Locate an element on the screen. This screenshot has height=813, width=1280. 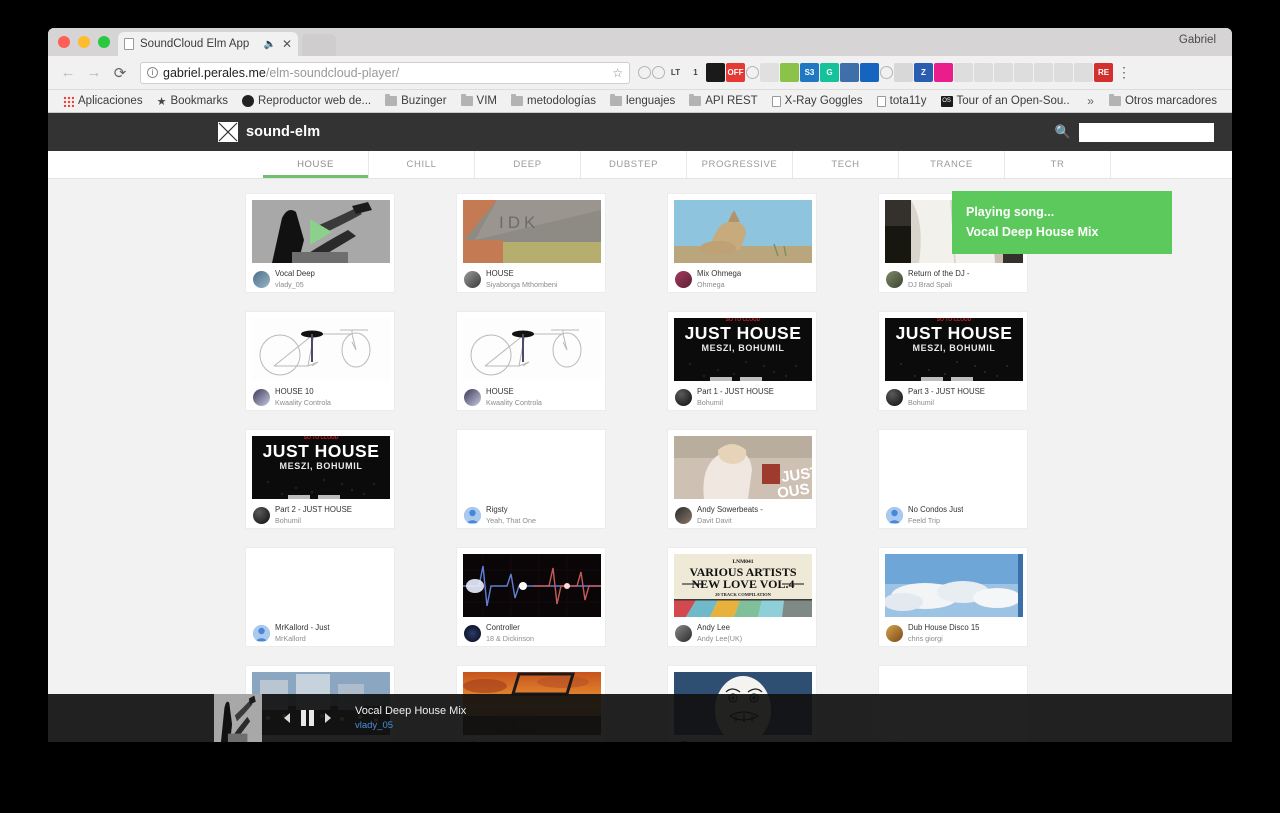
extension-s3-icon: S3 is located at coordinates (809, 72).